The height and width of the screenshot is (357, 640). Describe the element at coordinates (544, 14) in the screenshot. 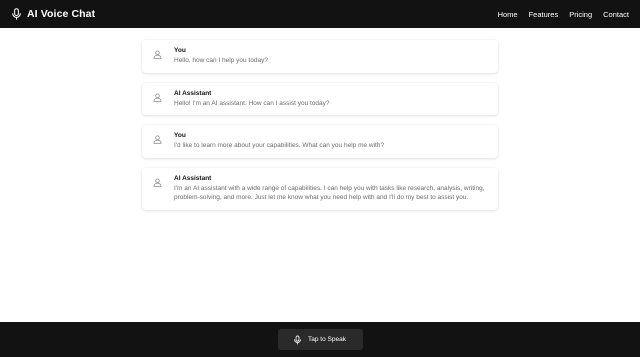

I see `nav-link-features: Features` at that location.